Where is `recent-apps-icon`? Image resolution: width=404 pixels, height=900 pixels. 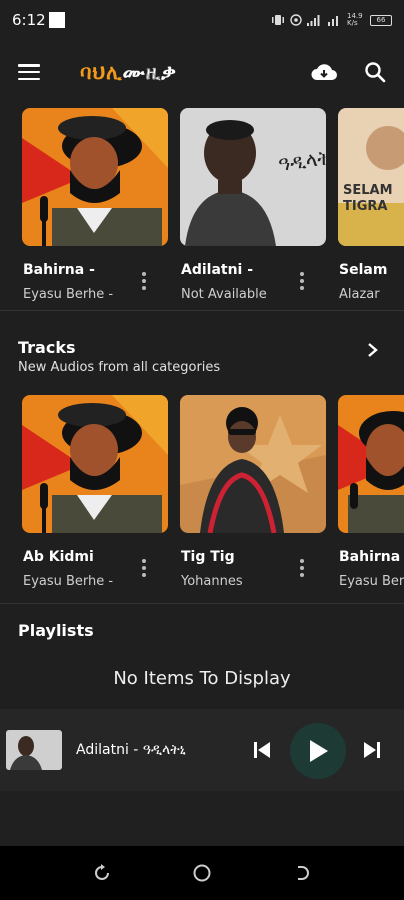 recent-apps-icon is located at coordinates (102, 873).